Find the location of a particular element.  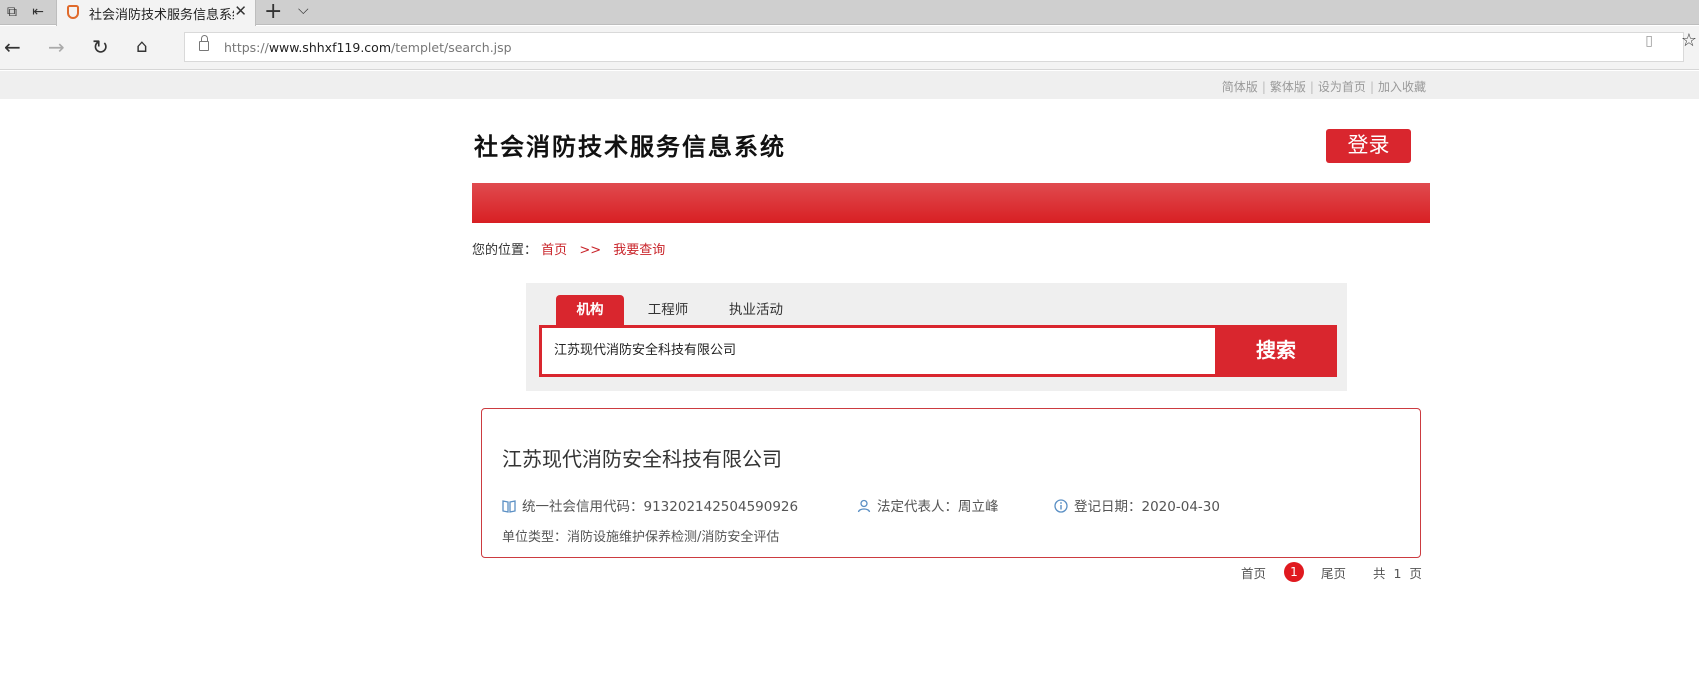

credit-code-value: 913202142504590926 is located at coordinates (721, 507).